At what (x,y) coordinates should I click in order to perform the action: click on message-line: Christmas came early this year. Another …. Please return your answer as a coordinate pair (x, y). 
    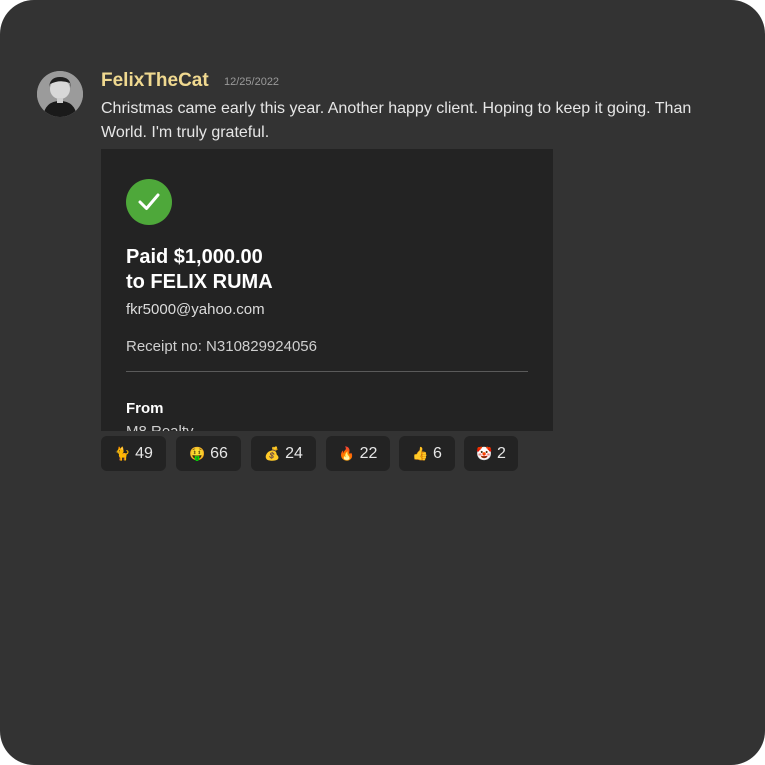
    Looking at the image, I should click on (396, 108).